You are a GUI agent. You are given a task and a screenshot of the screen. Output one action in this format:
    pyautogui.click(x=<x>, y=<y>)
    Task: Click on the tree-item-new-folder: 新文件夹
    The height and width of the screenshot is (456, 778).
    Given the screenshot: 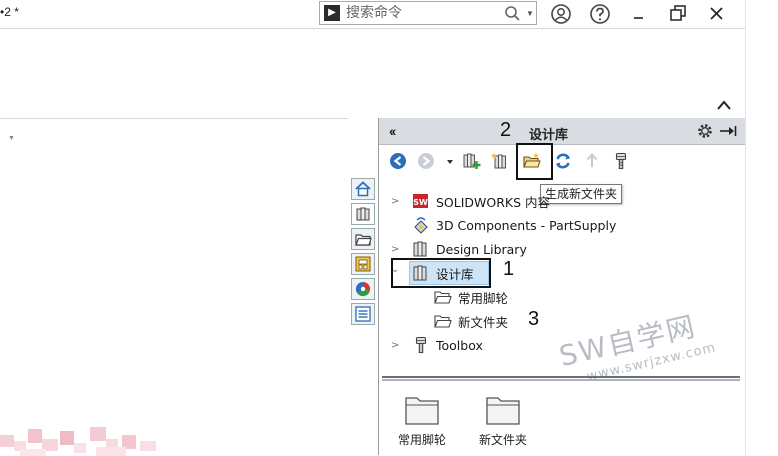 What is the action you would take?
    pyautogui.click(x=470, y=321)
    